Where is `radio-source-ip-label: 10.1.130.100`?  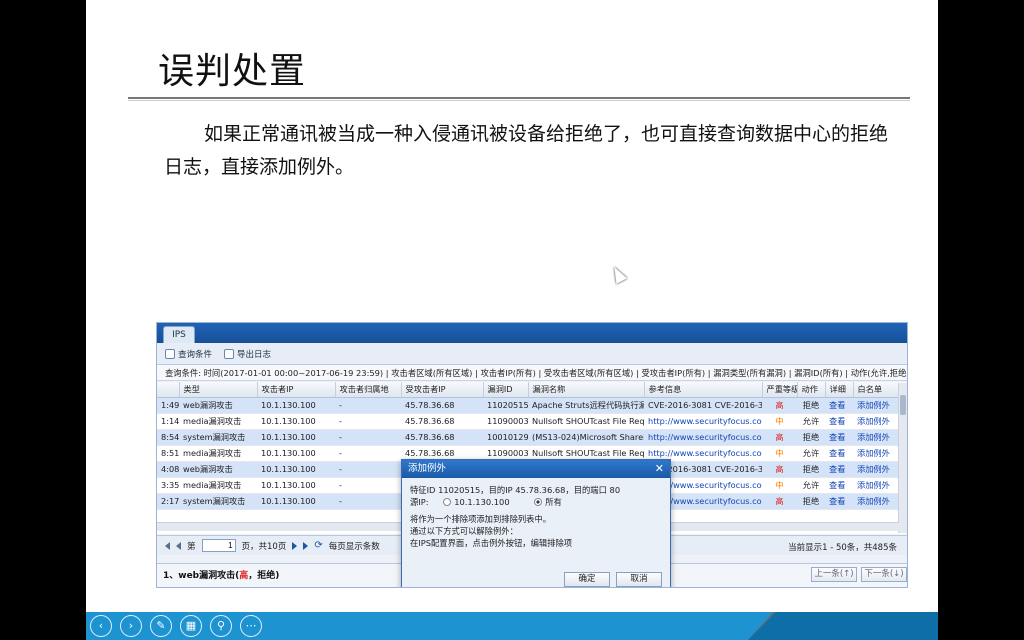
radio-source-ip-label: 10.1.130.100 is located at coordinates (482, 502).